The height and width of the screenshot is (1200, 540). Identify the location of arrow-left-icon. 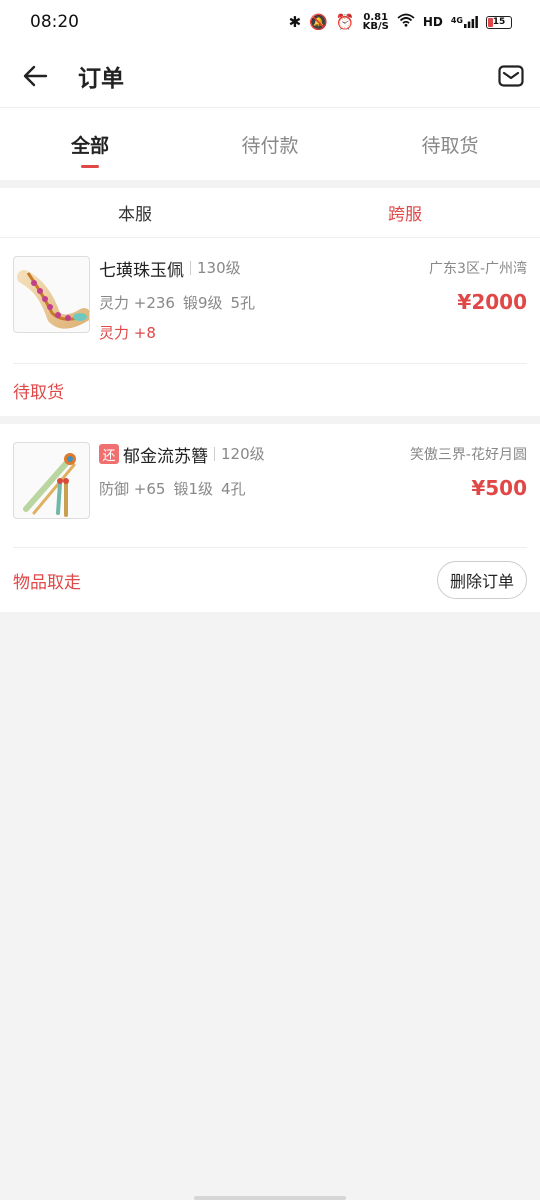
(35, 75).